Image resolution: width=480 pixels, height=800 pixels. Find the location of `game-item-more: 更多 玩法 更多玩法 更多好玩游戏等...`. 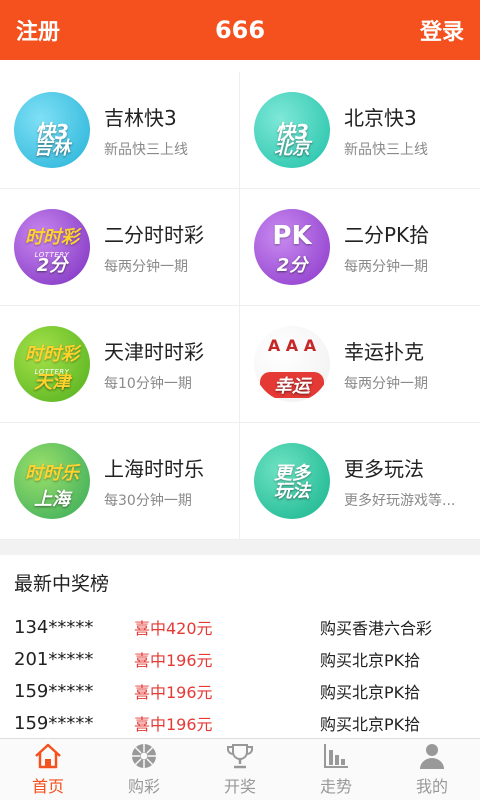

game-item-more: 更多 玩法 更多玩法 更多好玩游戏等... is located at coordinates (360, 481).